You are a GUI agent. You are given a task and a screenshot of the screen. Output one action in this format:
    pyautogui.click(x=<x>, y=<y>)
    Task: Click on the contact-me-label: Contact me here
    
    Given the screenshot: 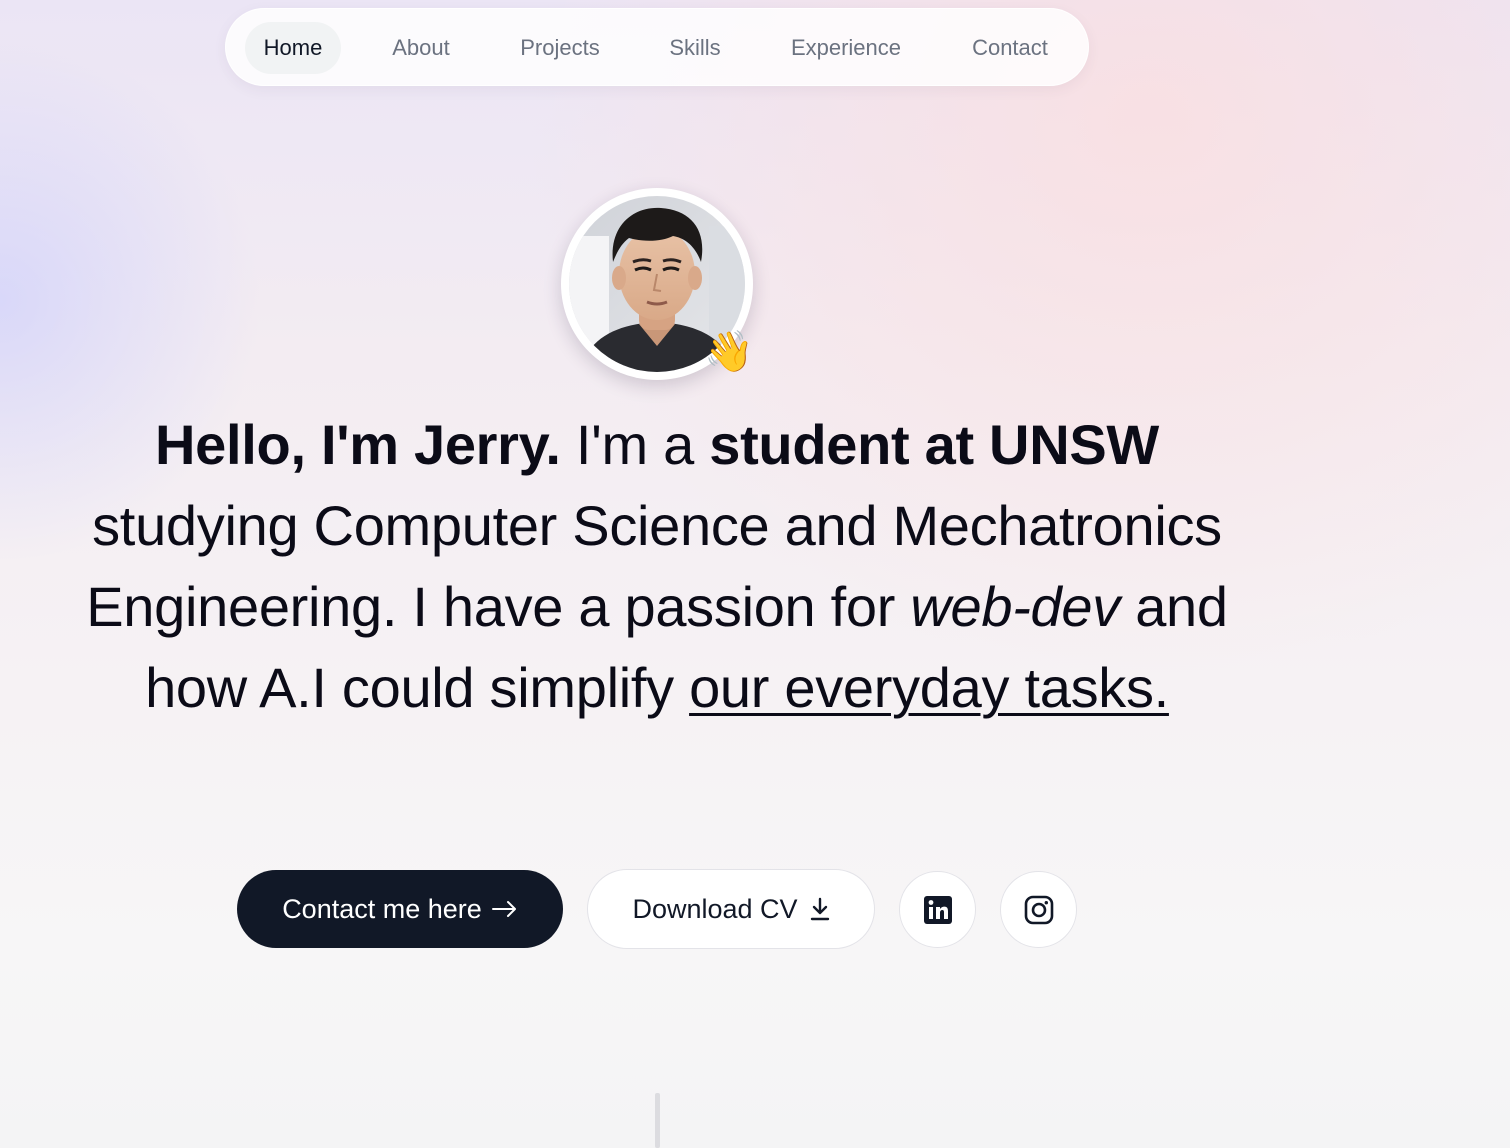 What is the action you would take?
    pyautogui.click(x=382, y=908)
    